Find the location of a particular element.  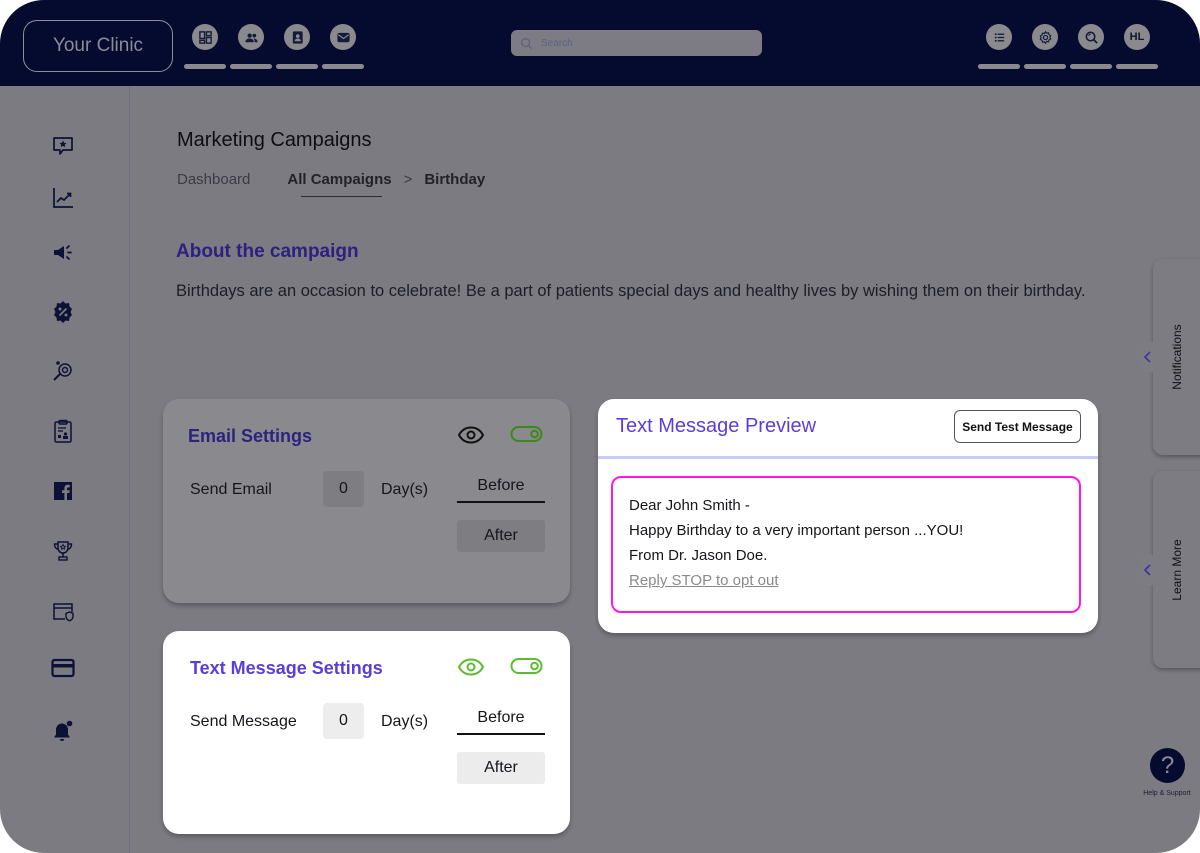

discount-badge-icon is located at coordinates (63, 312).